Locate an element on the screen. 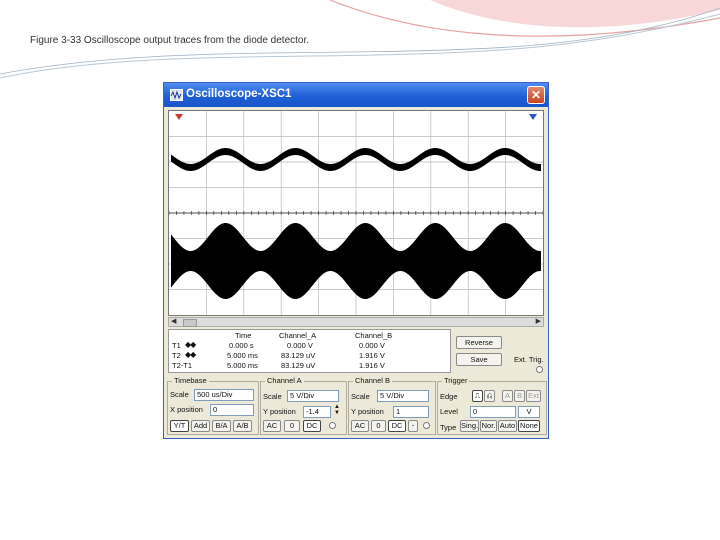  scrollbar-thumb is located at coordinates (190, 323).